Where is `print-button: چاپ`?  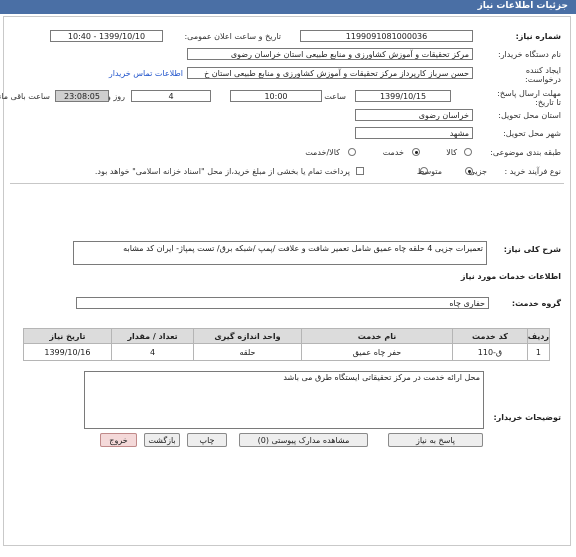
print-button: چاپ is located at coordinates (207, 440).